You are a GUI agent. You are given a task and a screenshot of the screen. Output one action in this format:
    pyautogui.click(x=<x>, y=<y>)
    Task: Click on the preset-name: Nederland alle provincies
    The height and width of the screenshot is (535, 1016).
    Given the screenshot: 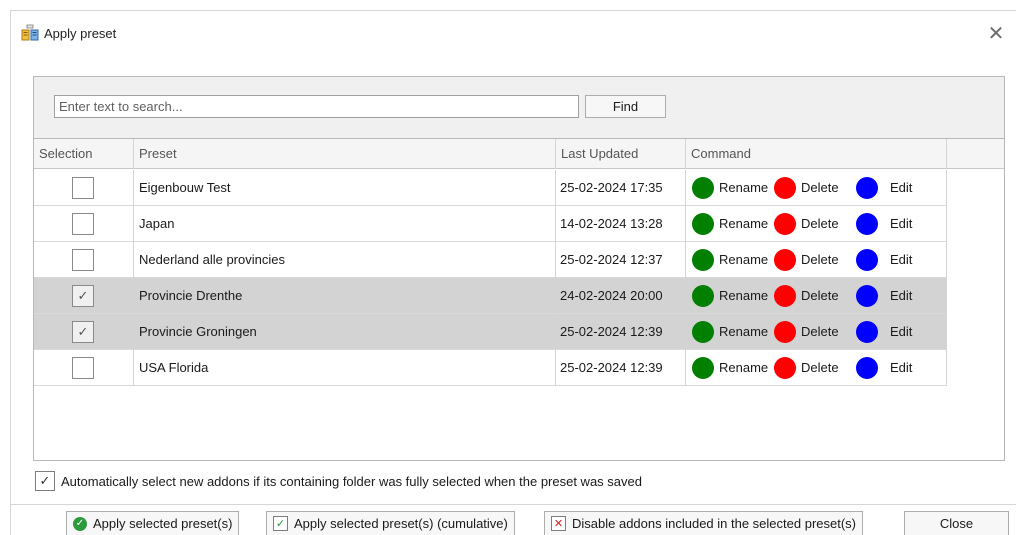 What is the action you would take?
    pyautogui.click(x=345, y=260)
    